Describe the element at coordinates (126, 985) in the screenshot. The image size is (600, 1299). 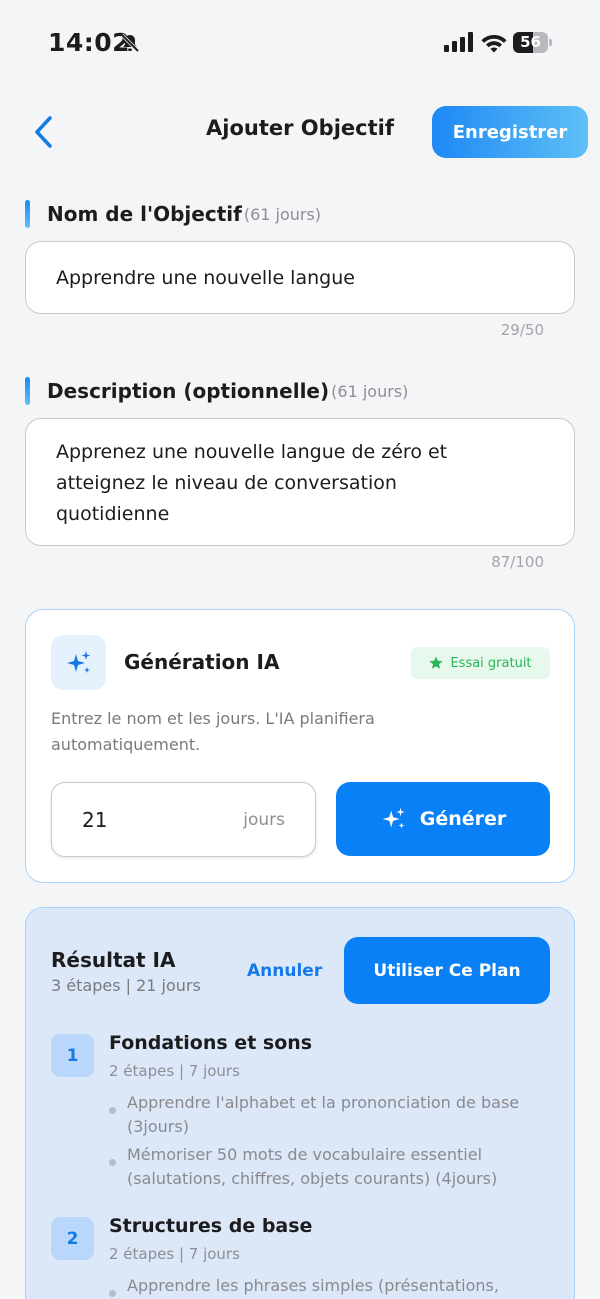
I see `ai-result-summary: 3 étapes | 21 jours` at that location.